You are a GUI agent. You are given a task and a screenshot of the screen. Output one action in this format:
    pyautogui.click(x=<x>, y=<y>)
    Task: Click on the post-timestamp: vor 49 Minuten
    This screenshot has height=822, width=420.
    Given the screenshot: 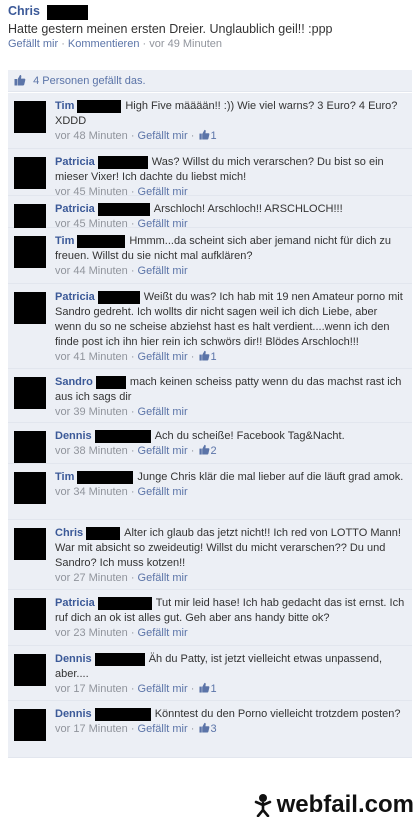 What is the action you would take?
    pyautogui.click(x=185, y=44)
    